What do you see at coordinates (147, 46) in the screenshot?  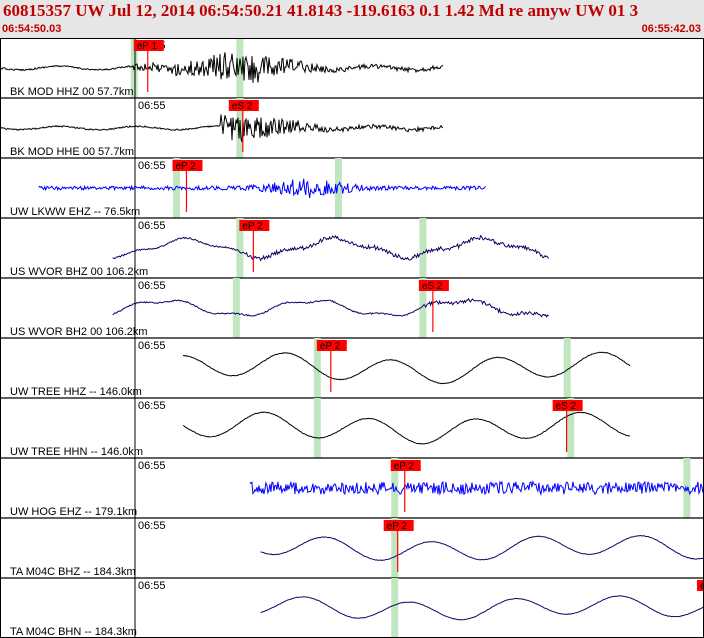 I see `pick-label: eP 1` at bounding box center [147, 46].